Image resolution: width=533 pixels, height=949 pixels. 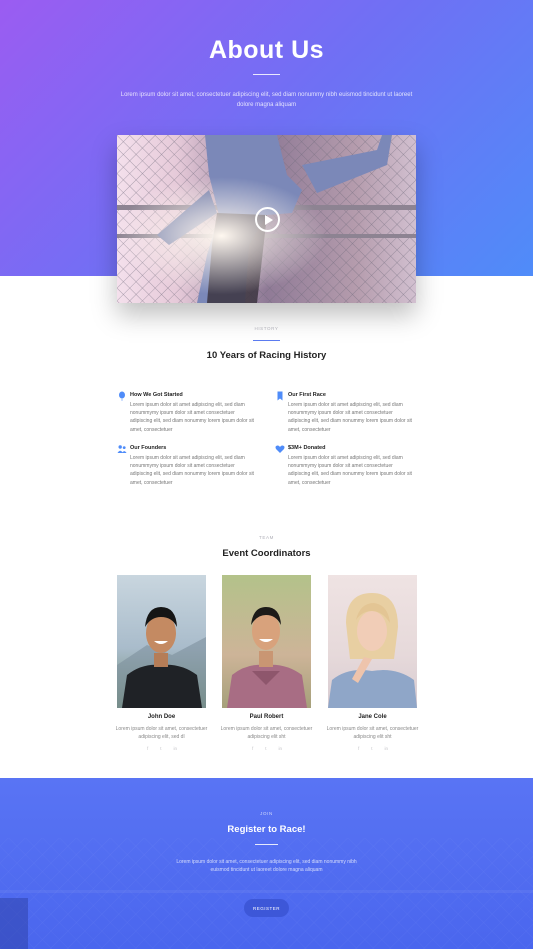 I want to click on cta-kicker: JOIN, so click(x=266, y=813).